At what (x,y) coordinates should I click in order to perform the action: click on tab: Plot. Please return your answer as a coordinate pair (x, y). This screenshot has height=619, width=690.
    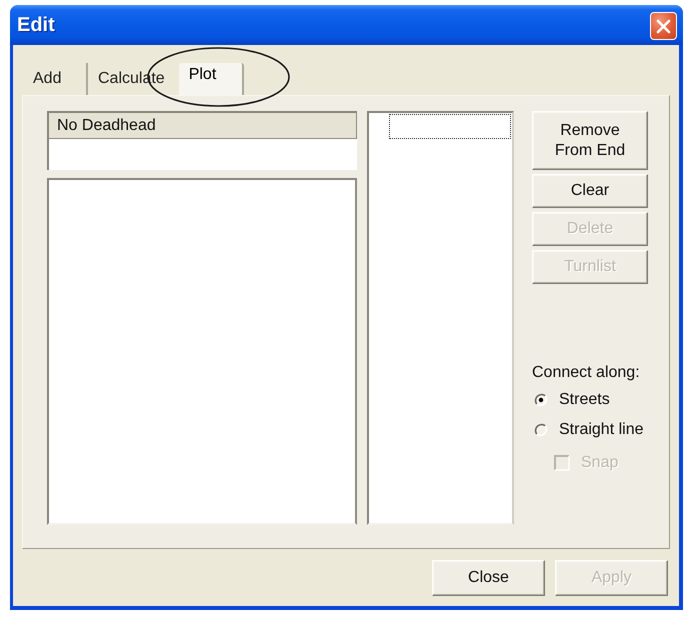
    Looking at the image, I should click on (211, 79).